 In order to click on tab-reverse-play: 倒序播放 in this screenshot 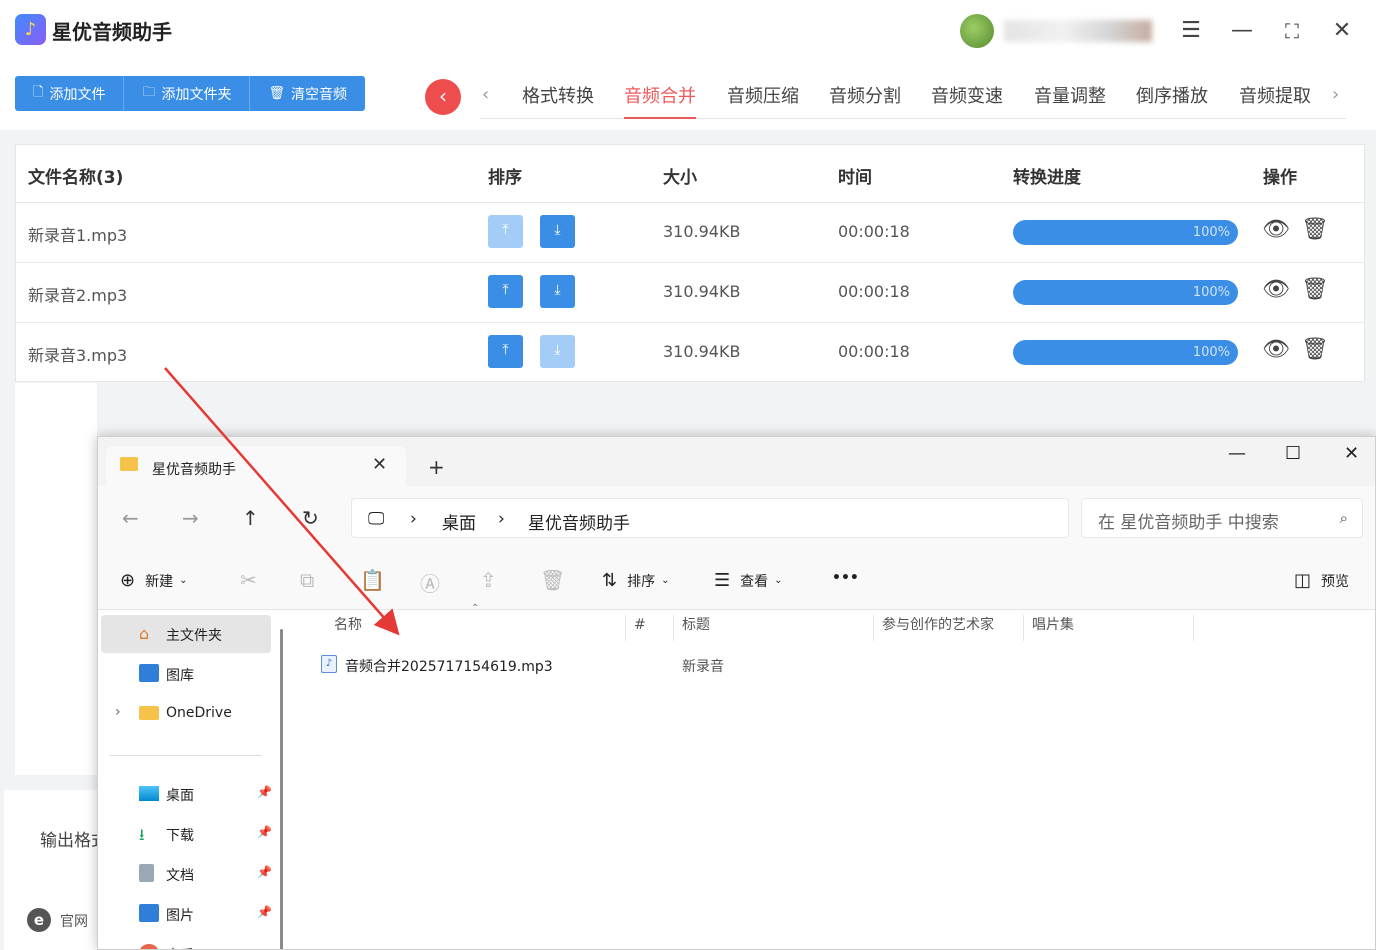, I will do `click(1172, 100)`.